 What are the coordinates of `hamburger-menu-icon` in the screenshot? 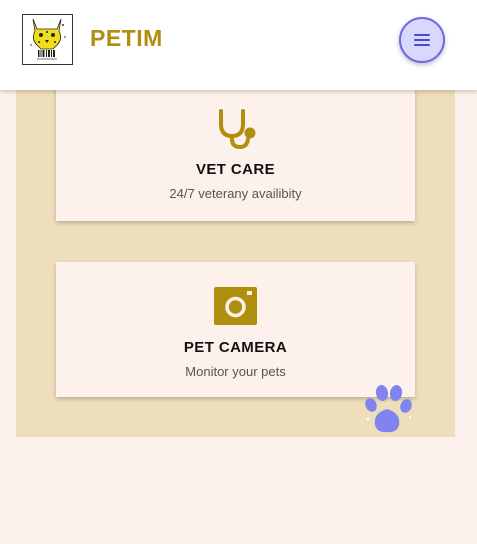 It's located at (422, 40).